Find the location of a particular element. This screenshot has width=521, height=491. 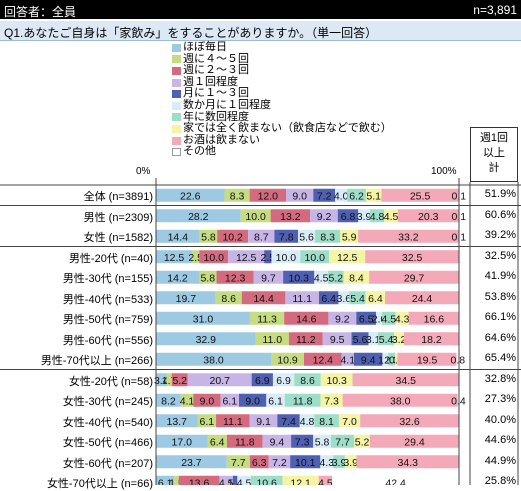

data-label: 11.3 is located at coordinates (267, 319).